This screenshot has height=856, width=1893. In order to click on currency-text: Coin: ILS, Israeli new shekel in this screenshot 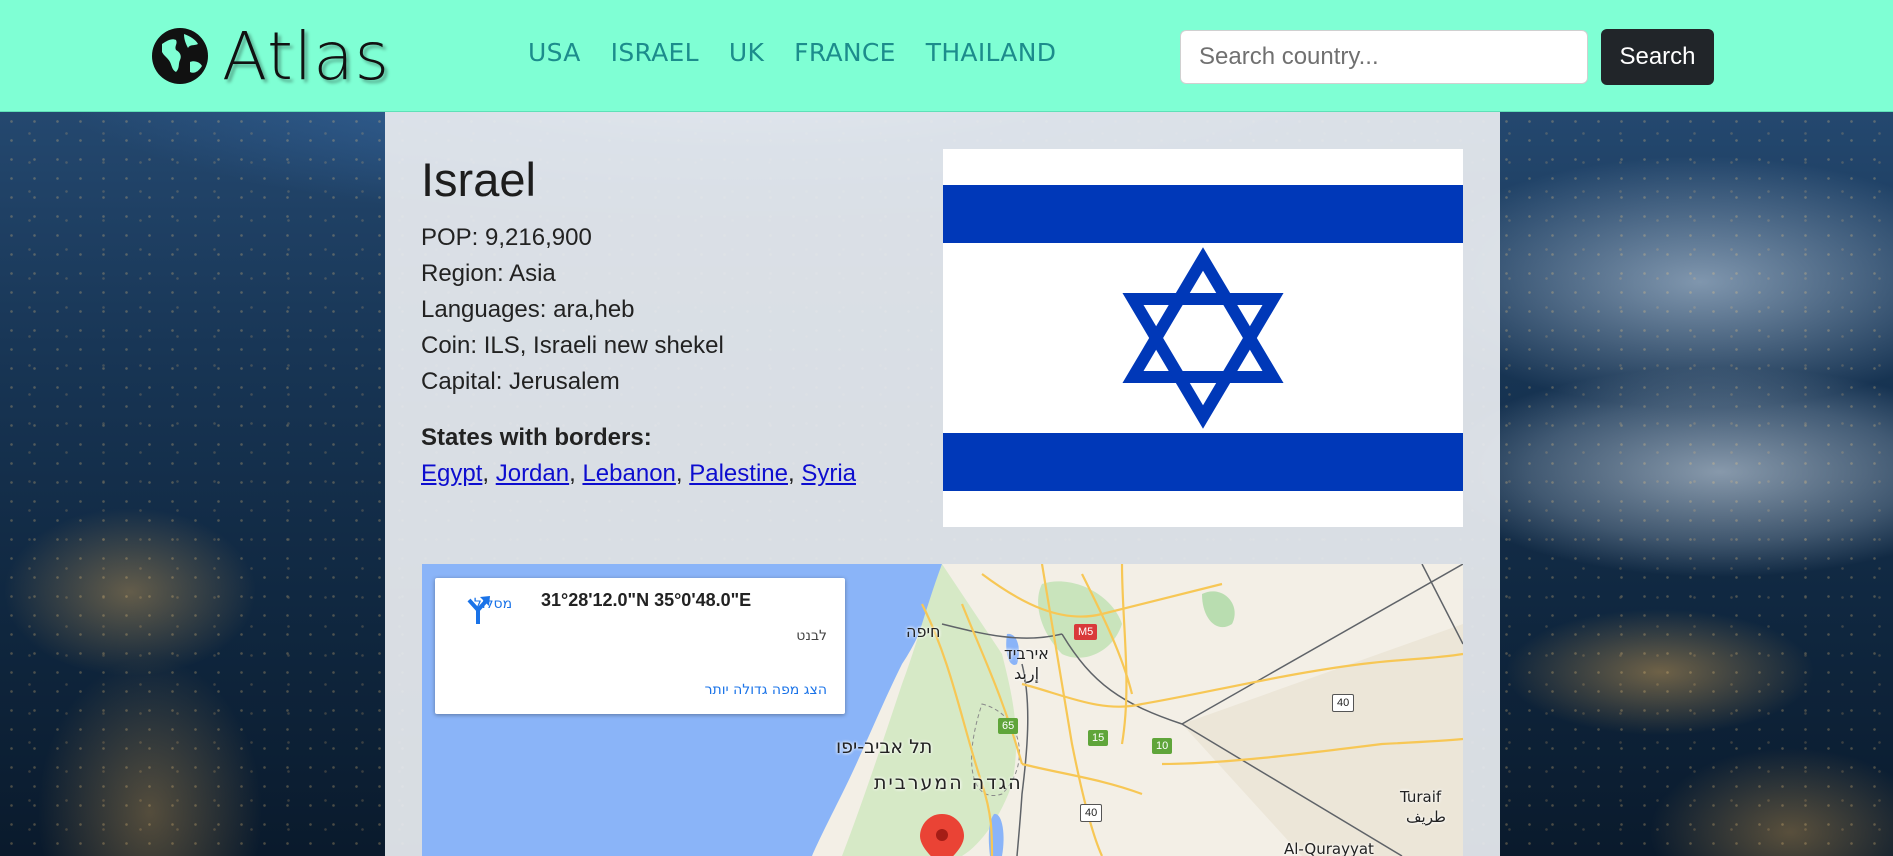, I will do `click(572, 345)`.